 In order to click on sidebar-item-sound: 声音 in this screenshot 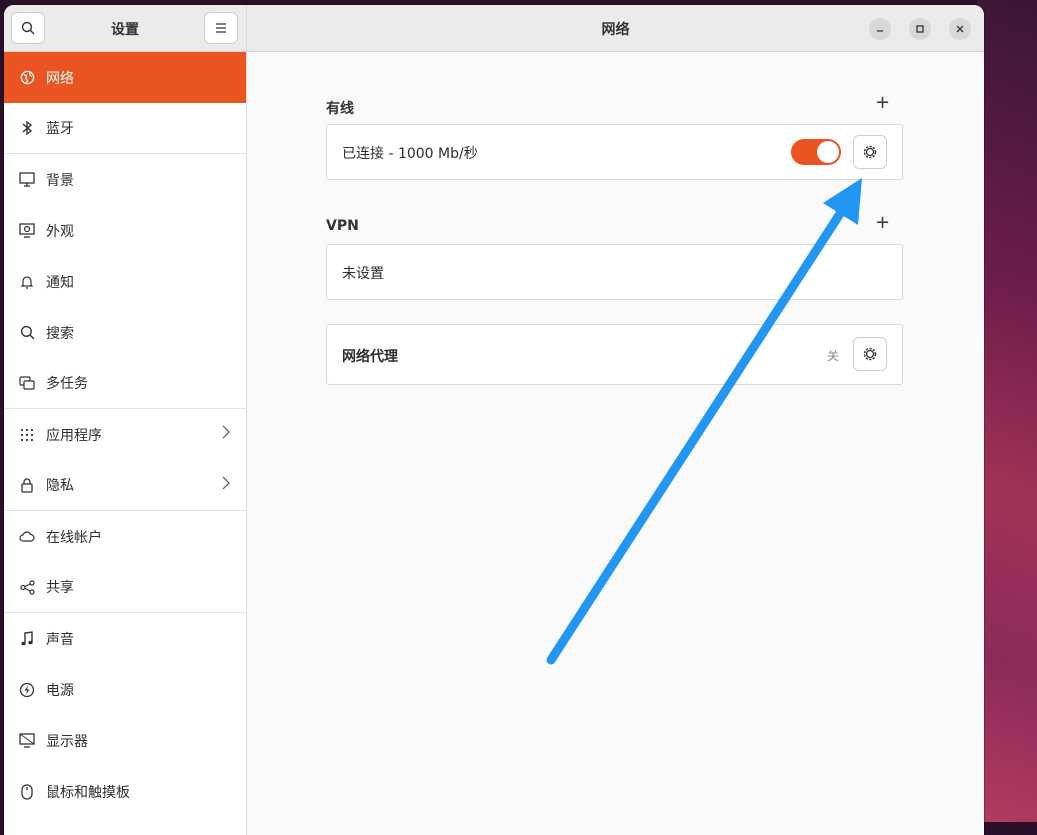, I will do `click(125, 638)`.